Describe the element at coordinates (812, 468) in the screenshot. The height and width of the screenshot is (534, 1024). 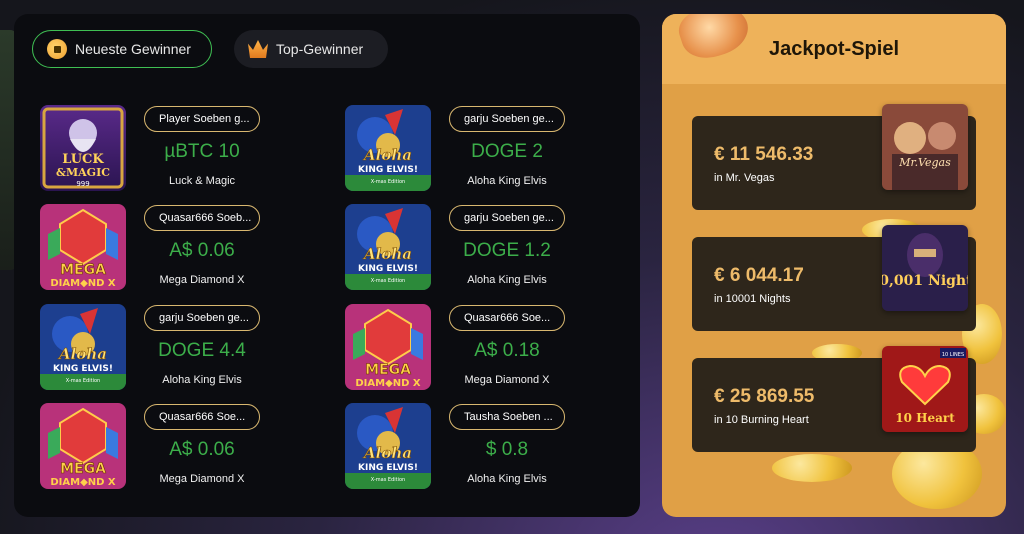
I see `gold-coin-decoration` at that location.